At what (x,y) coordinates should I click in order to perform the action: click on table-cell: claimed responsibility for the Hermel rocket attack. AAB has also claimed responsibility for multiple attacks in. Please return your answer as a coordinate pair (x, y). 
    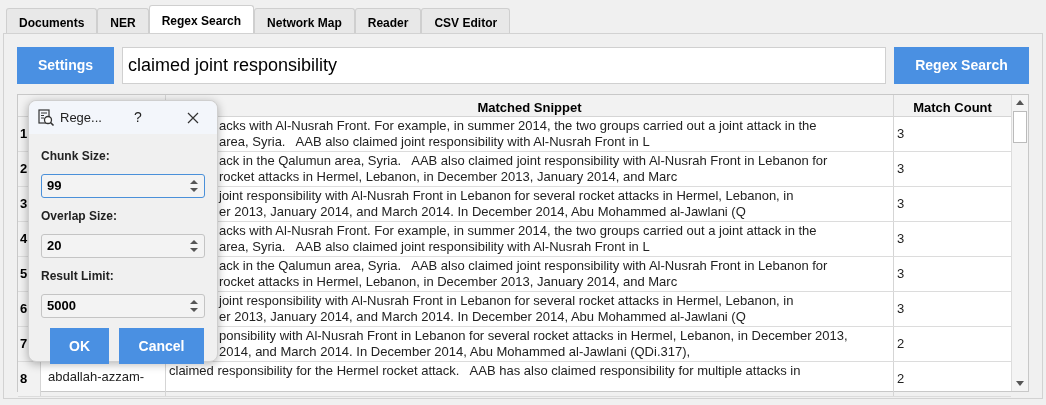
    Looking at the image, I should click on (485, 371).